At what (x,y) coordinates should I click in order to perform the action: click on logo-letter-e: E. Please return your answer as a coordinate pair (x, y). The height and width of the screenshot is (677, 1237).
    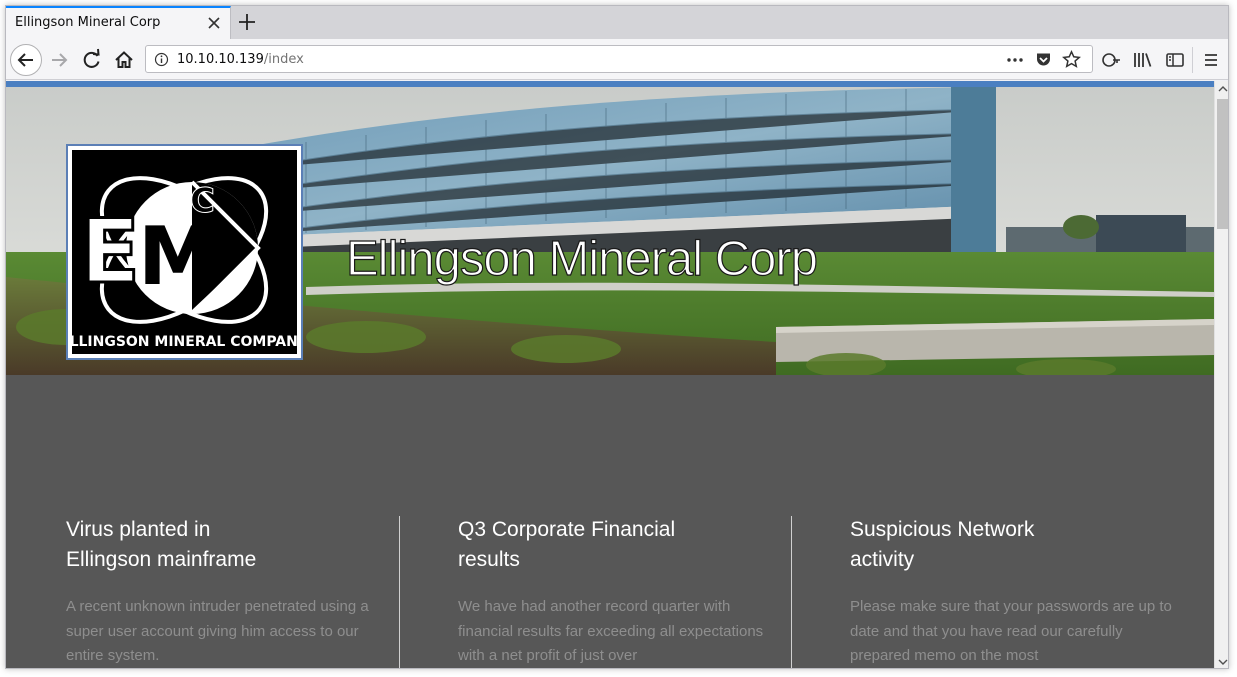
    Looking at the image, I should click on (110, 251).